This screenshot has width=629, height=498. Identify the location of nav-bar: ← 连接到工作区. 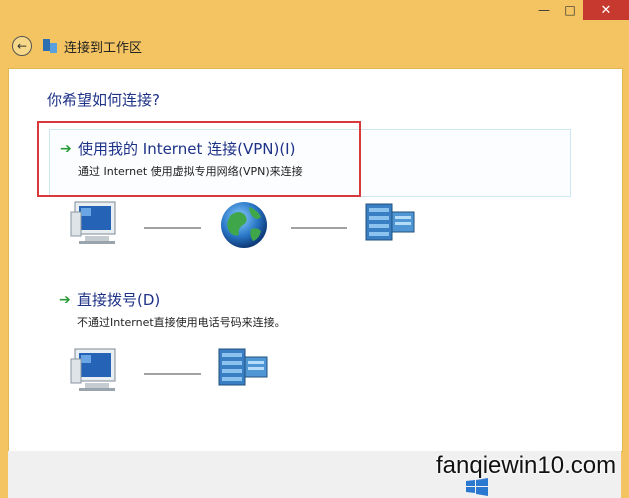
(77, 46).